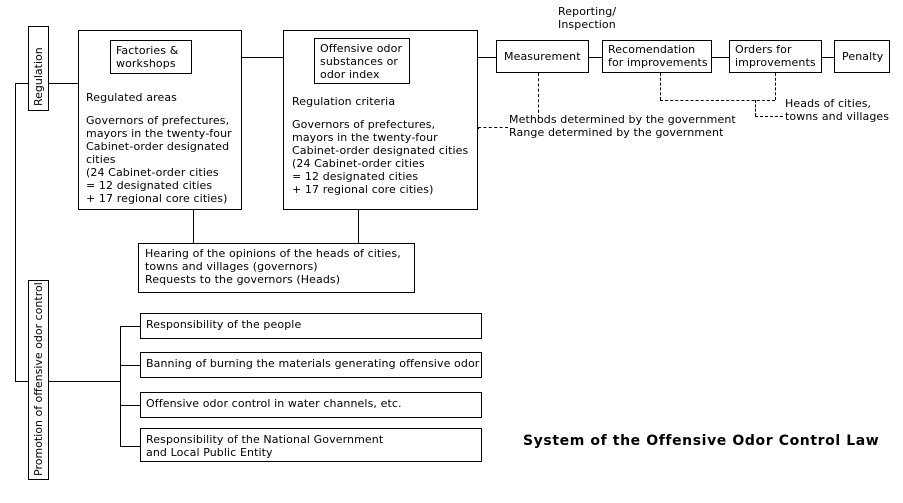 This screenshot has width=903, height=503. Describe the element at coordinates (717, 100) in the screenshot. I see `heads-dashed-horizontal-line` at that location.